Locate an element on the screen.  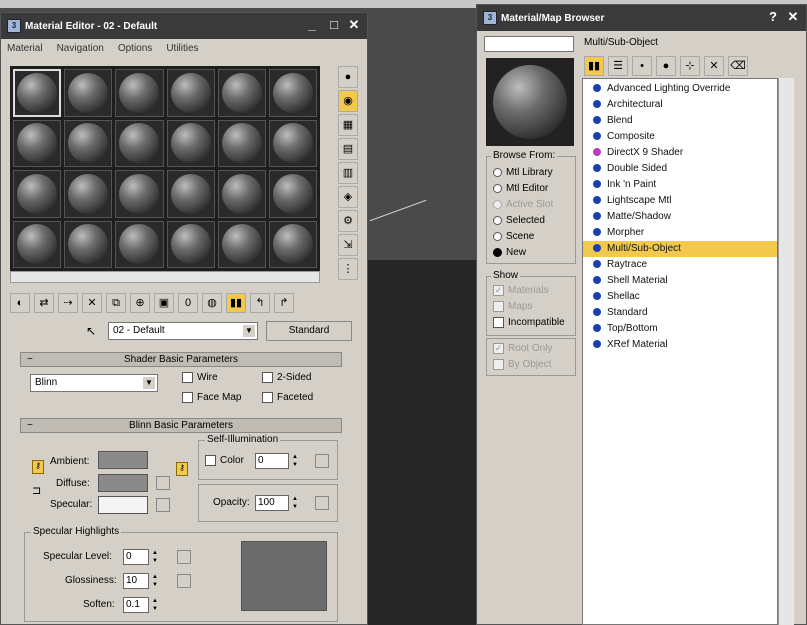
shader-type-dropdown: Blinn ▼ is located at coordinates (94, 383).